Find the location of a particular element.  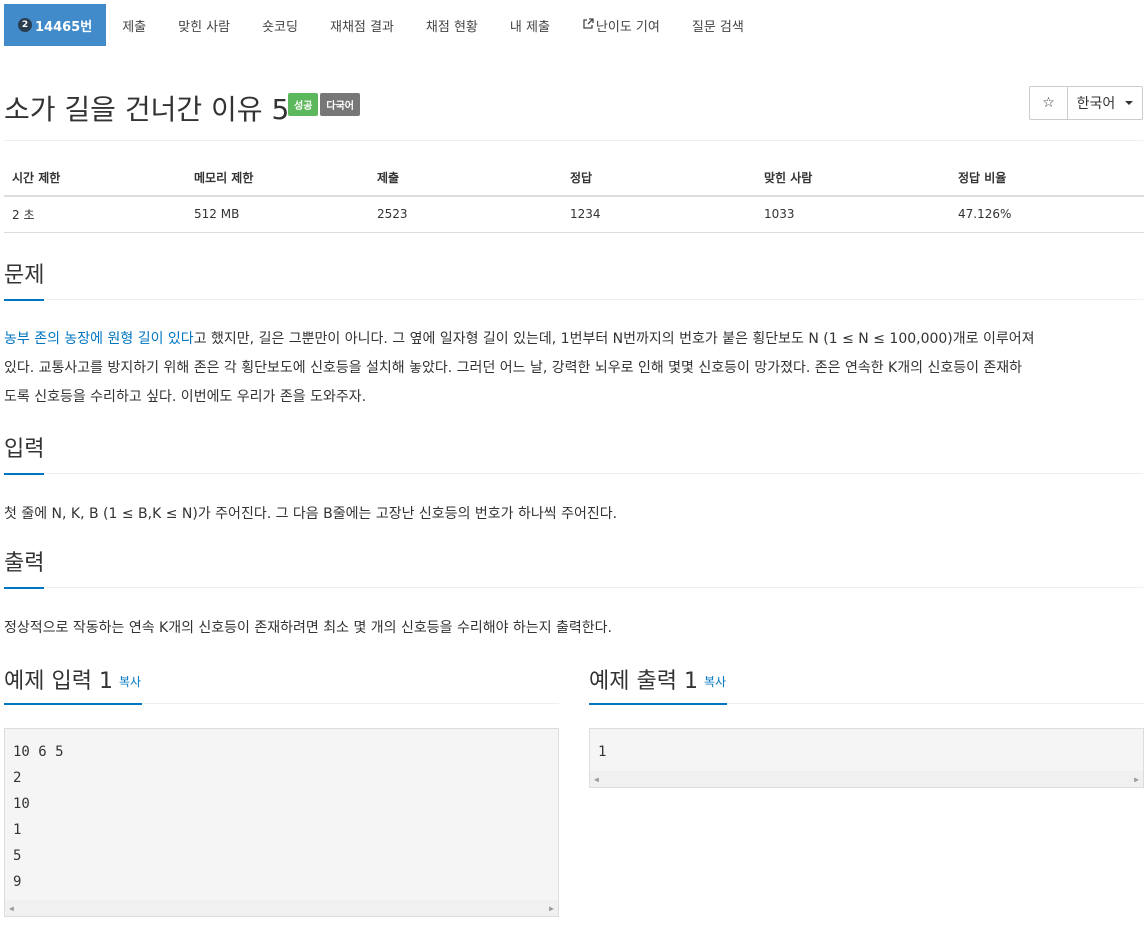

memory-limit-value: 512 MB is located at coordinates (277, 214).